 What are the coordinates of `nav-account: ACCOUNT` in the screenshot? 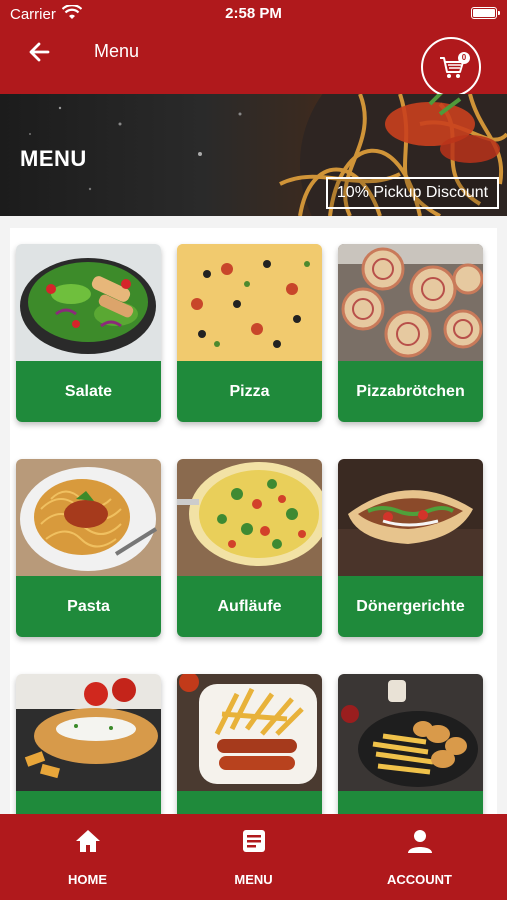 It's located at (419, 857).